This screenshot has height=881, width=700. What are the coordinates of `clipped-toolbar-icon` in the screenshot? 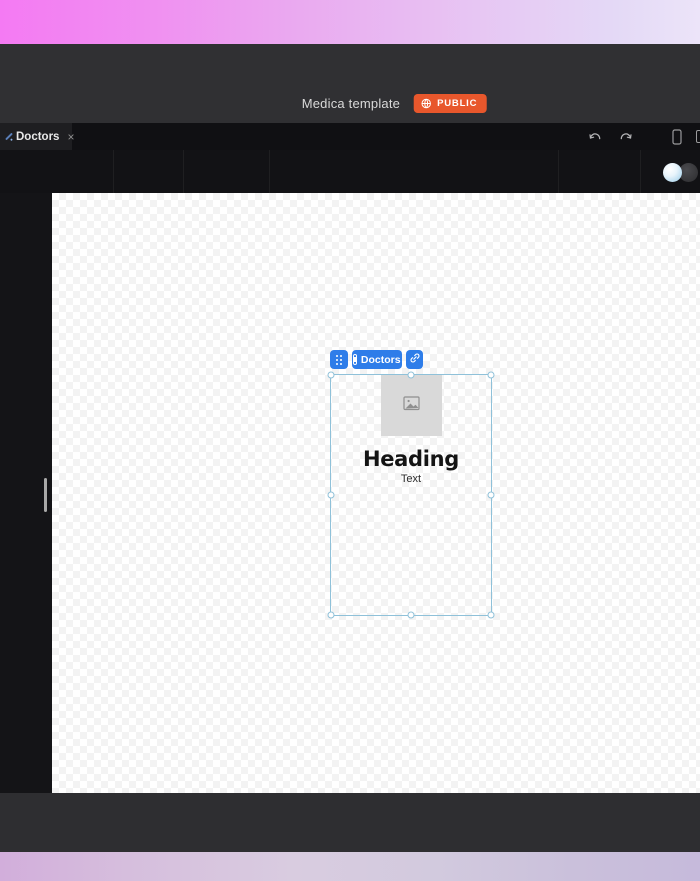 It's located at (698, 136).